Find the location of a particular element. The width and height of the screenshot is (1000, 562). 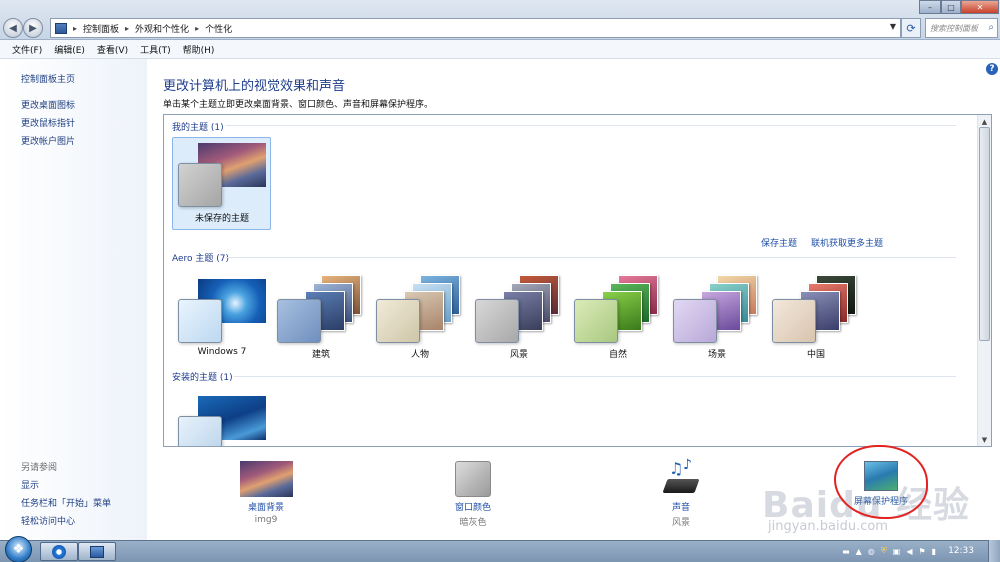

theme-tile-landscapes: 风景 is located at coordinates (519, 320).